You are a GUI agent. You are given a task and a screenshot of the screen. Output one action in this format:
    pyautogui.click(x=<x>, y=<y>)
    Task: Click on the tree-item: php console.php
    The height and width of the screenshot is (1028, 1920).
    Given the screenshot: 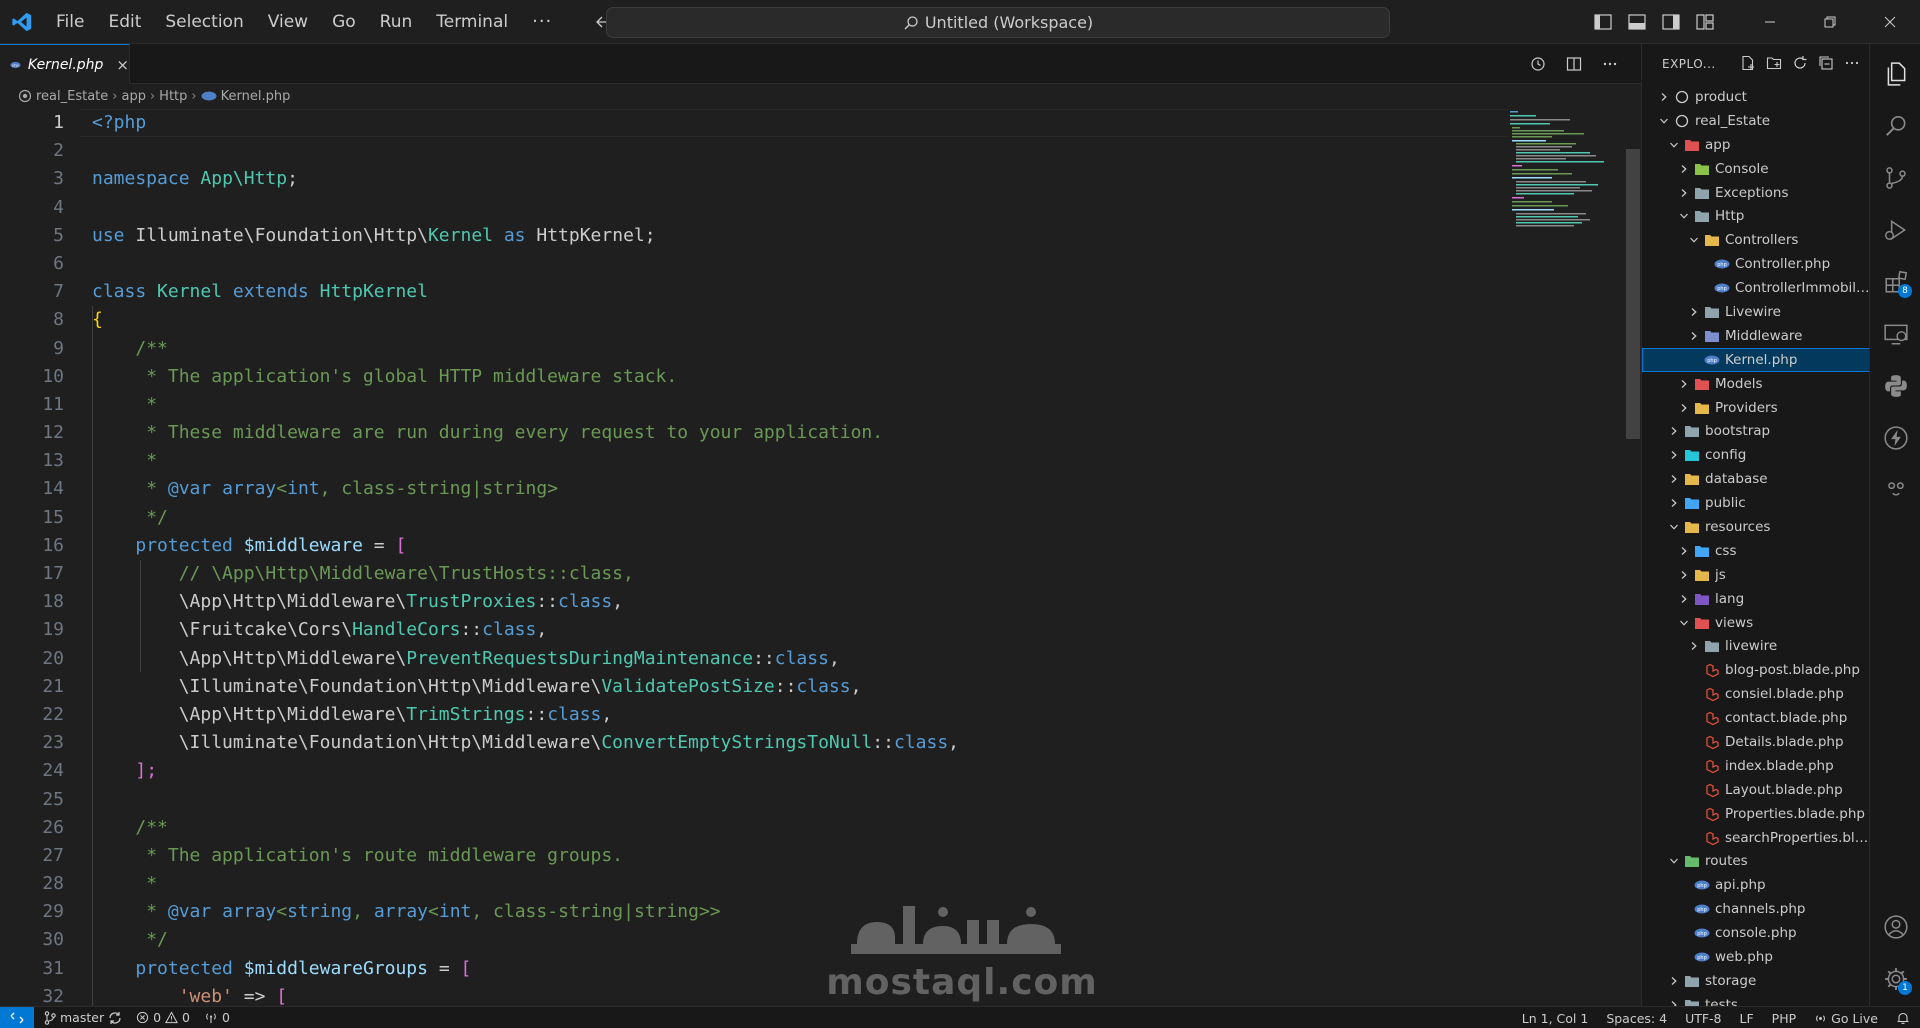 What is the action you would take?
    pyautogui.click(x=1756, y=933)
    